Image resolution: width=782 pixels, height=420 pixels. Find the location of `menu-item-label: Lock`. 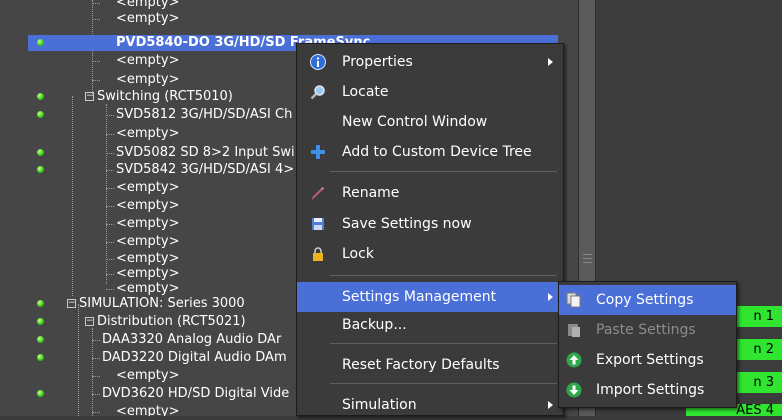

menu-item-label: Lock is located at coordinates (358, 254).